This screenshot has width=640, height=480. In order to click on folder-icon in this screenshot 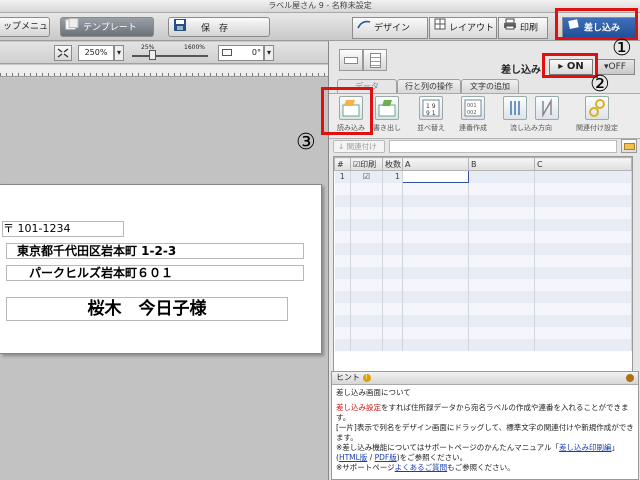, I will do `click(629, 146)`.